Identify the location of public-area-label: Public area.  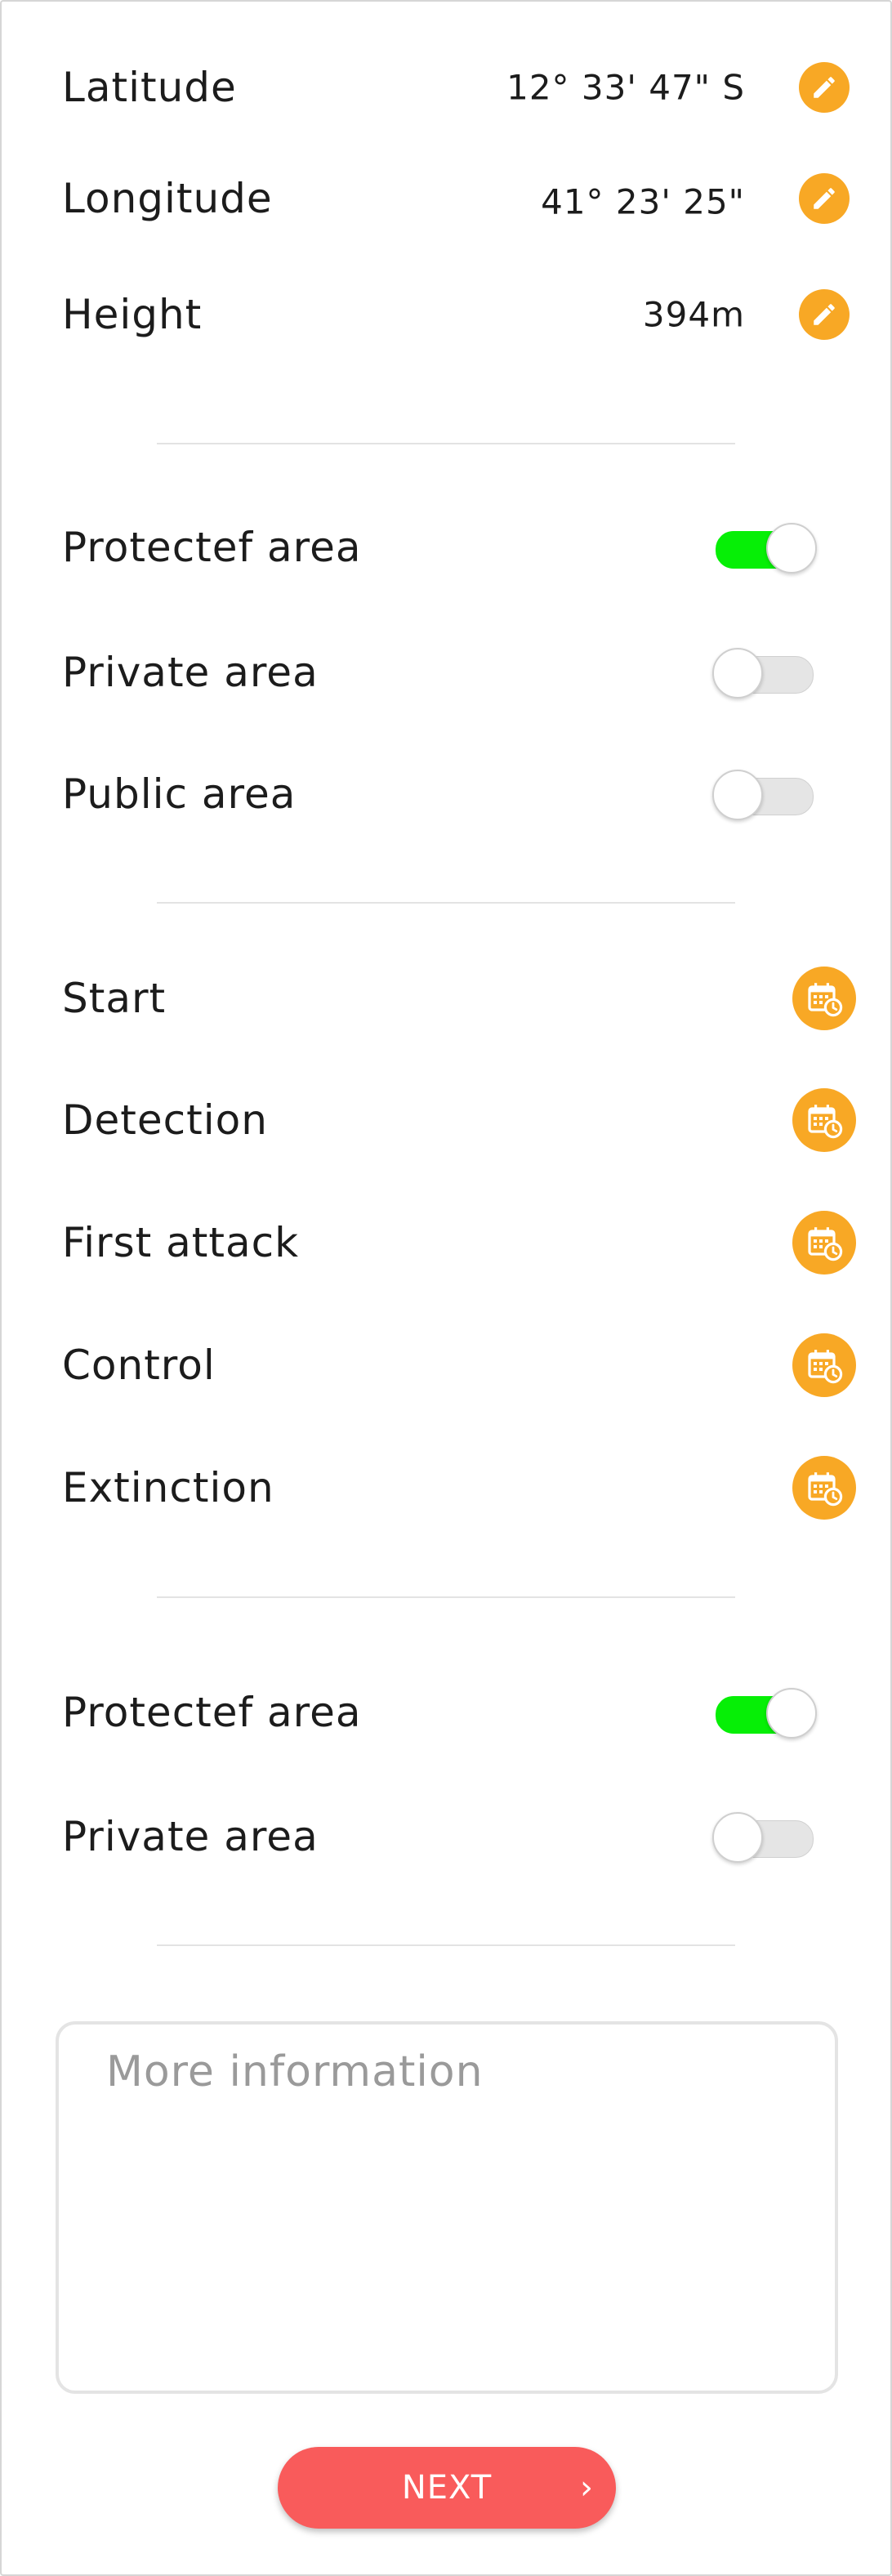
(179, 794).